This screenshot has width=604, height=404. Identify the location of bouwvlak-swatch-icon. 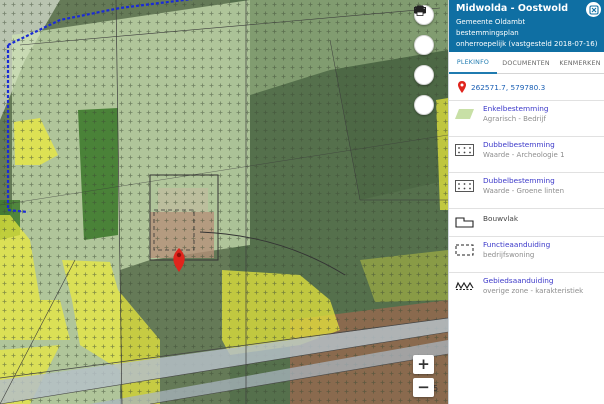
(464, 222).